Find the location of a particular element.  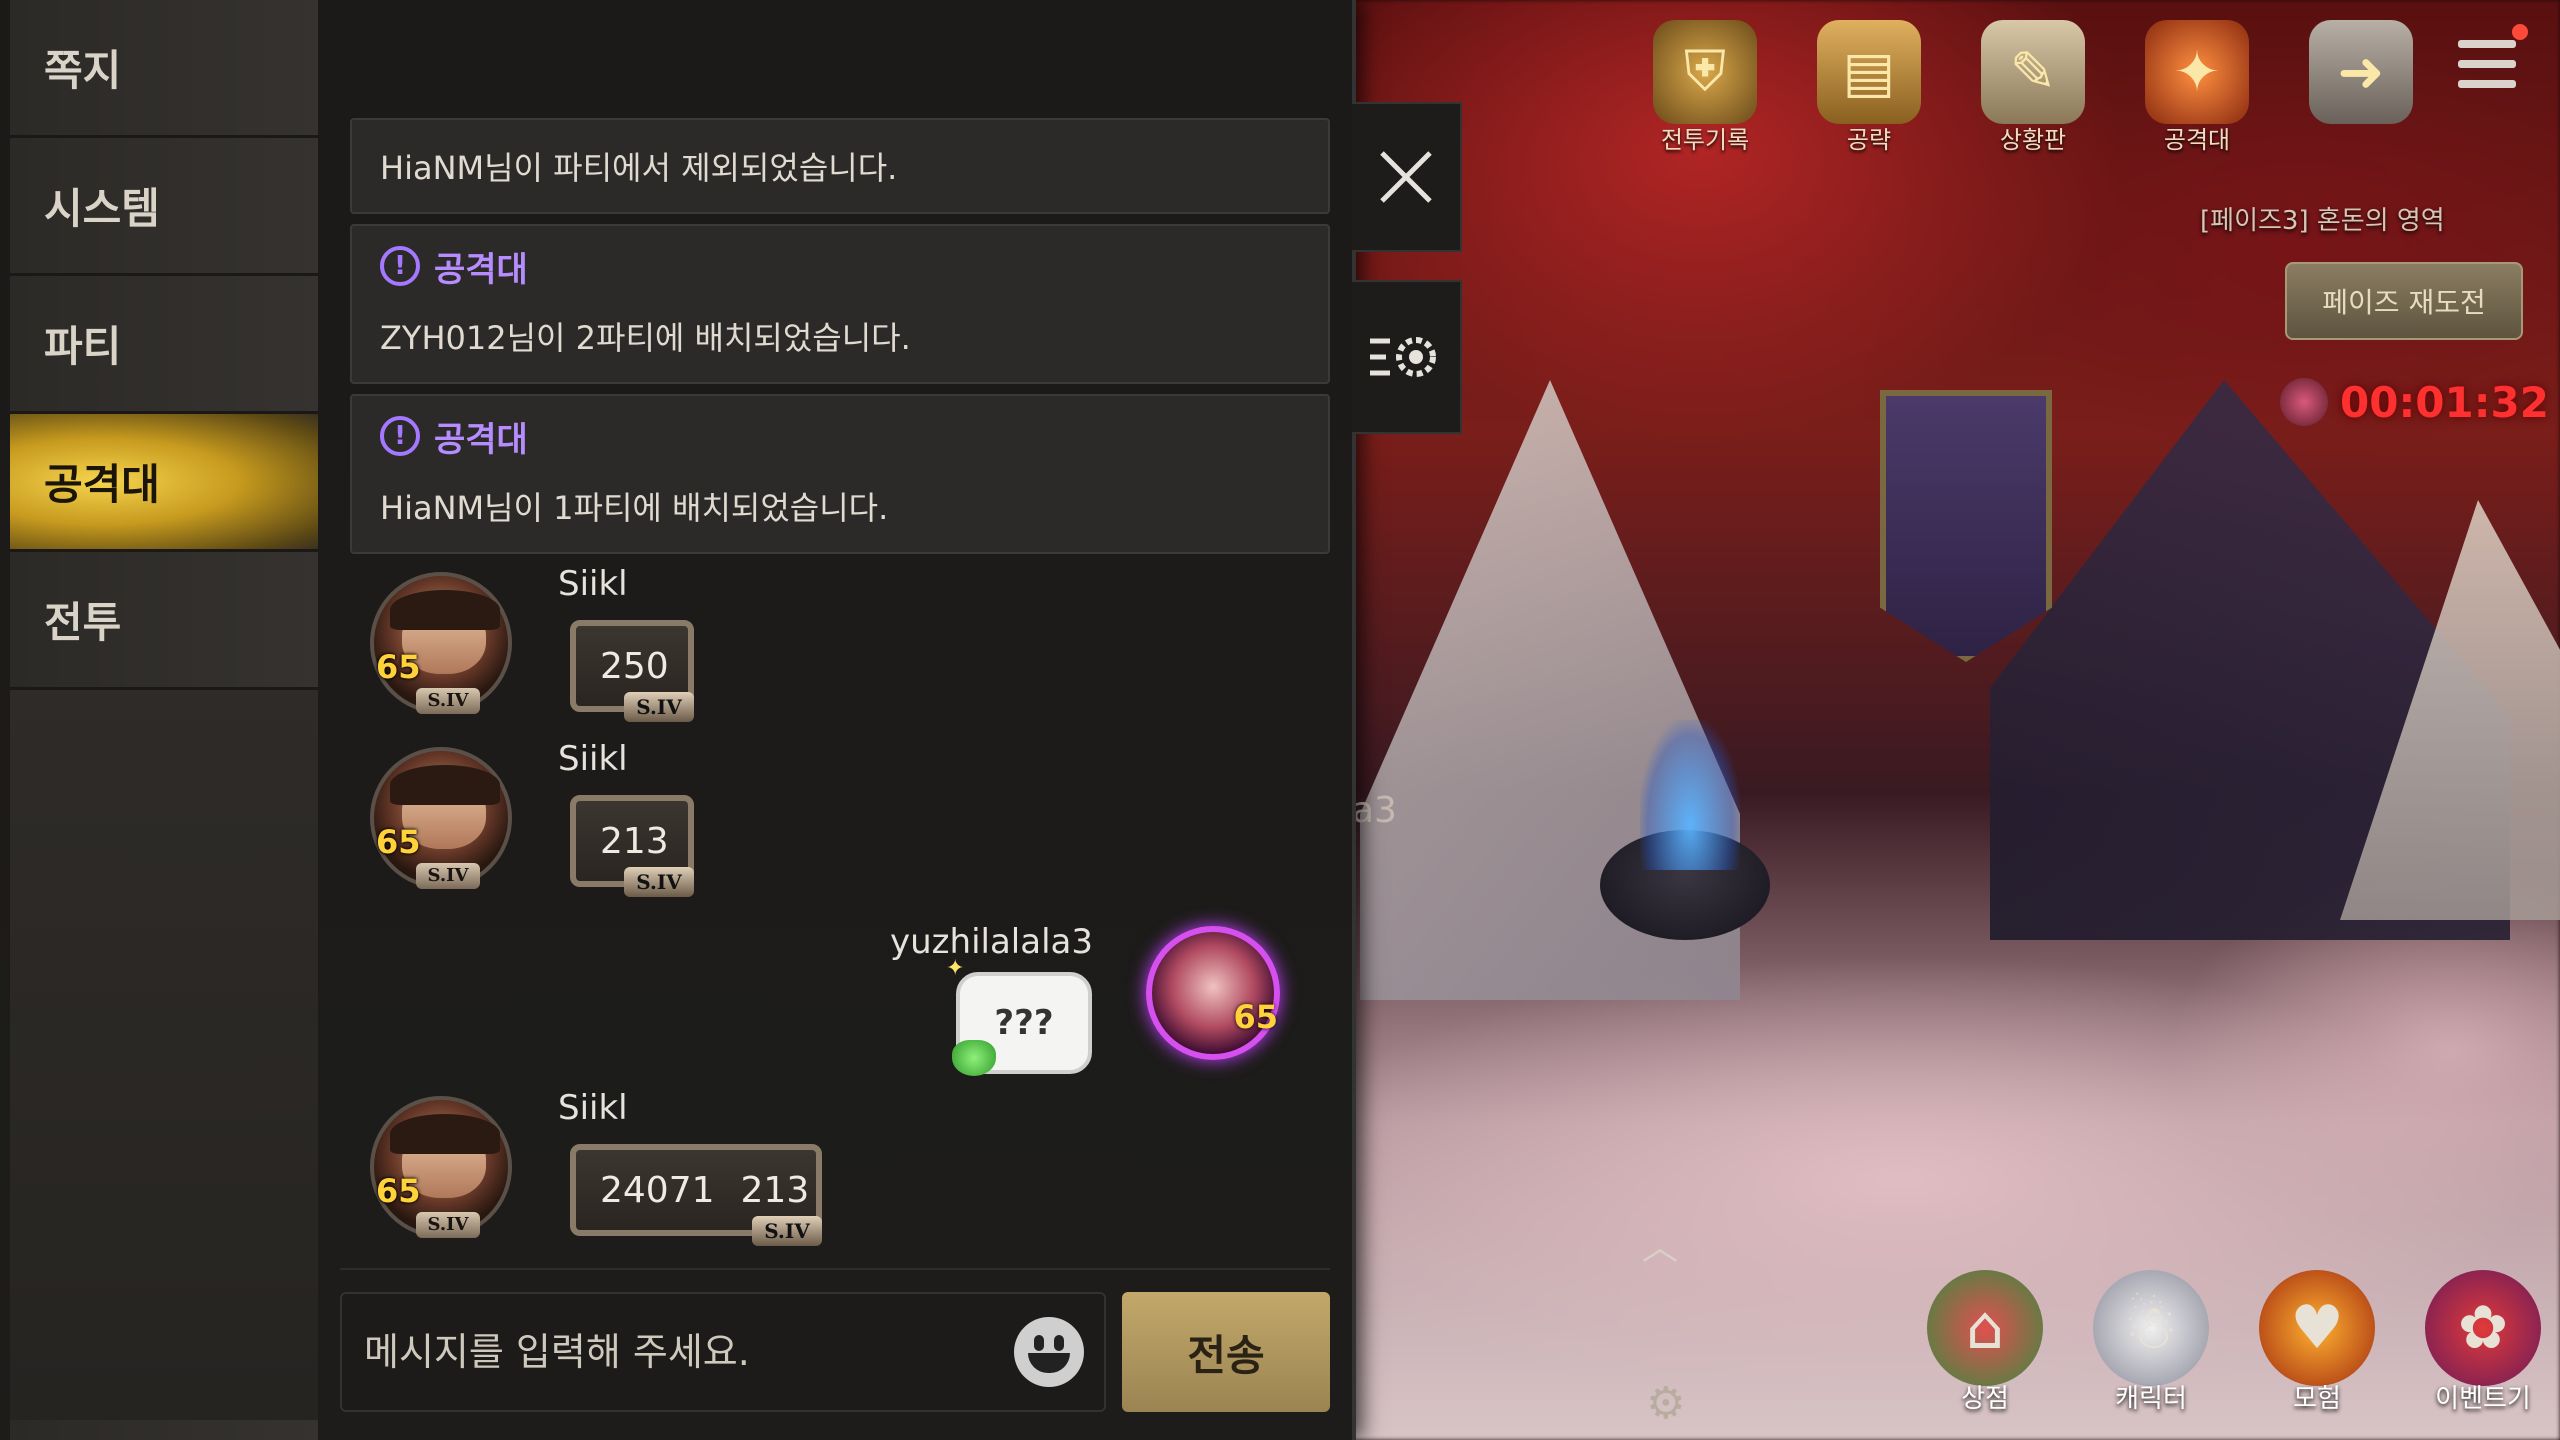

my-avatar: 65 is located at coordinates (1213, 993).